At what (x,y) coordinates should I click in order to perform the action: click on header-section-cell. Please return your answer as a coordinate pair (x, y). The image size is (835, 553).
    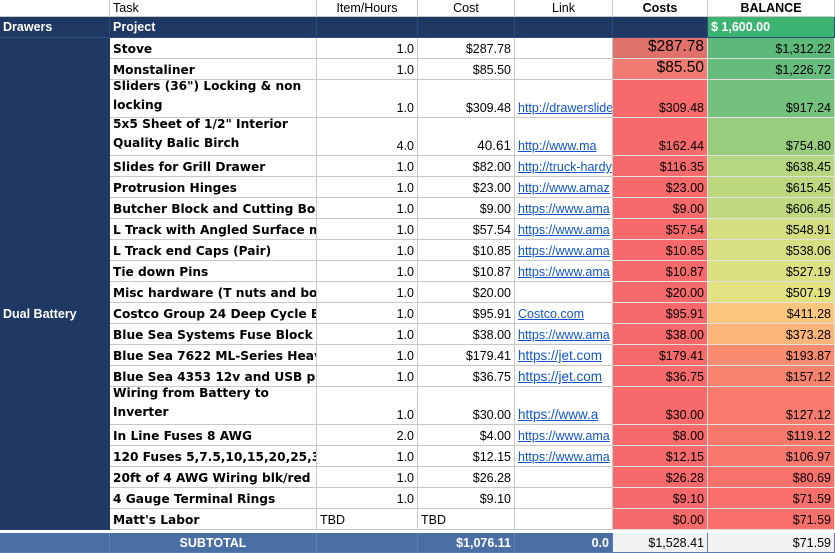
    Looking at the image, I should click on (55, 8).